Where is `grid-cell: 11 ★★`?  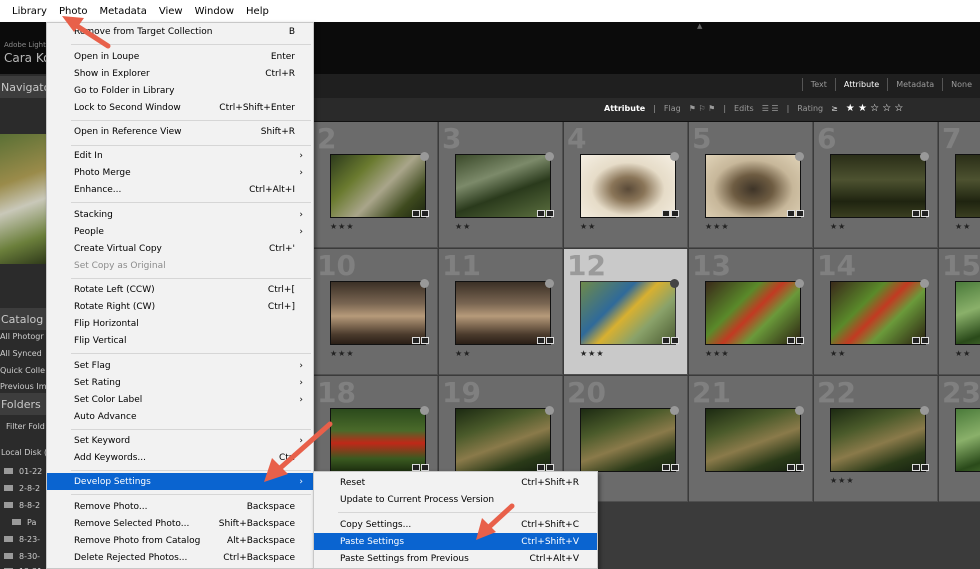 grid-cell: 11 ★★ is located at coordinates (501, 312).